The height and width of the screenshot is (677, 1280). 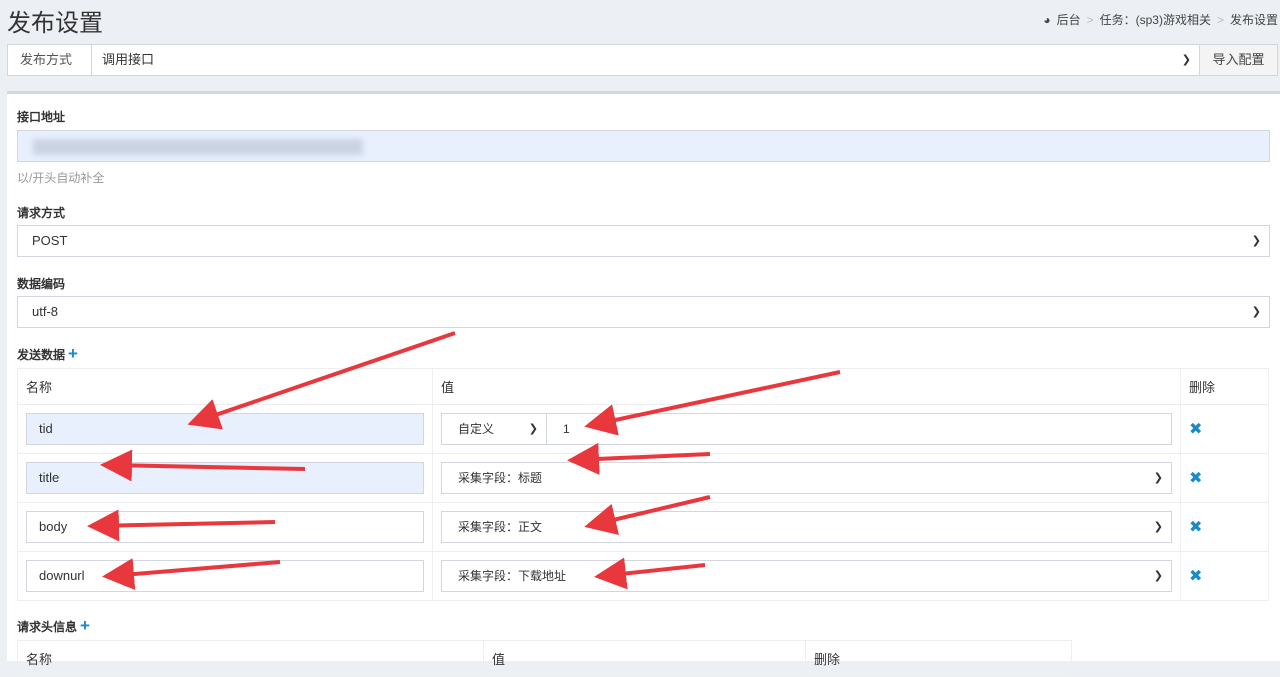 I want to click on custom-value-input: 1, so click(x=859, y=429).